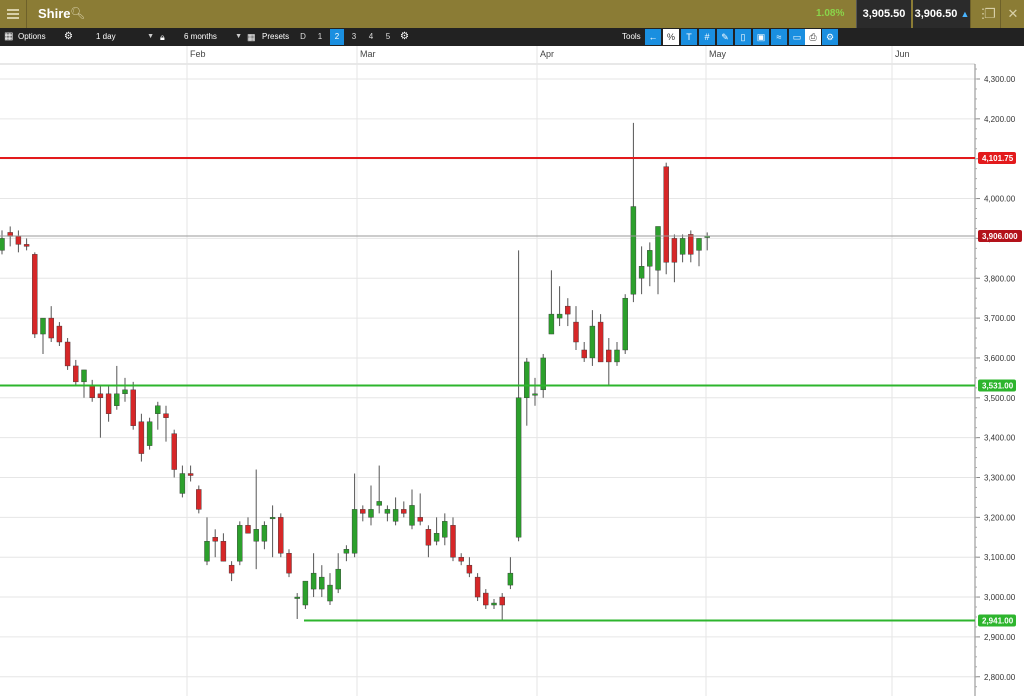 The image size is (1024, 696). What do you see at coordinates (689, 37) in the screenshot?
I see `text-icon: T` at bounding box center [689, 37].